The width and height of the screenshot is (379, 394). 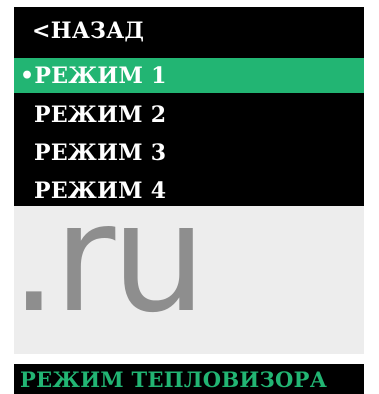 What do you see at coordinates (189, 114) in the screenshot?
I see `menu-item-mode-2: РЕЖИМ 2` at bounding box center [189, 114].